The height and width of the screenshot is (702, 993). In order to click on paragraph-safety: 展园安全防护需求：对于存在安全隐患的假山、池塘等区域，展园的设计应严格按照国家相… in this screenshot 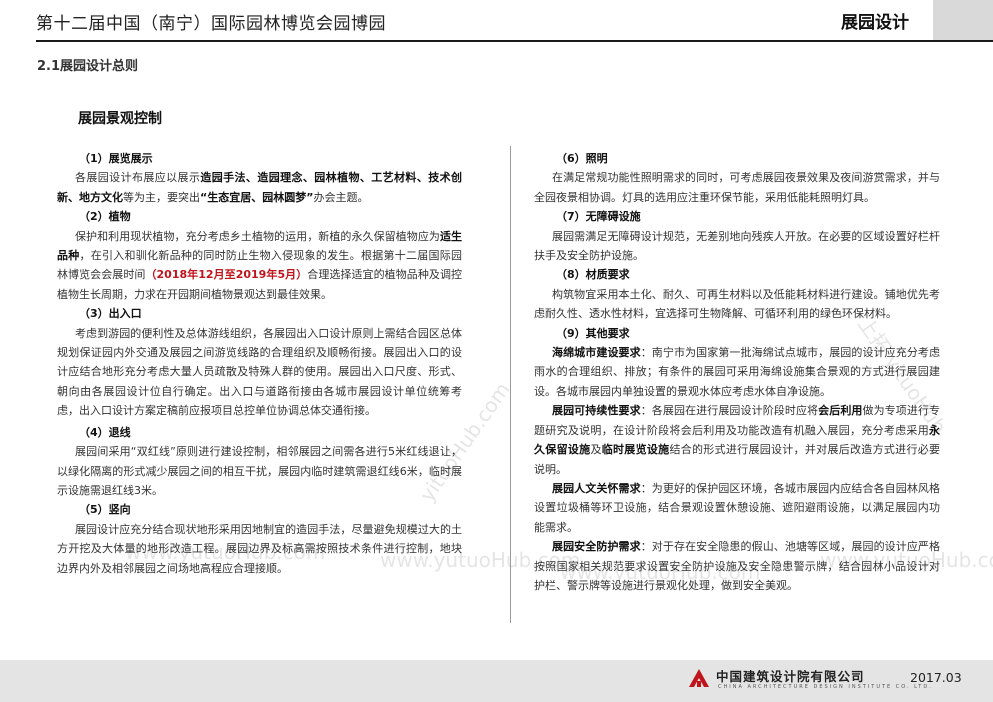, I will do `click(737, 566)`.